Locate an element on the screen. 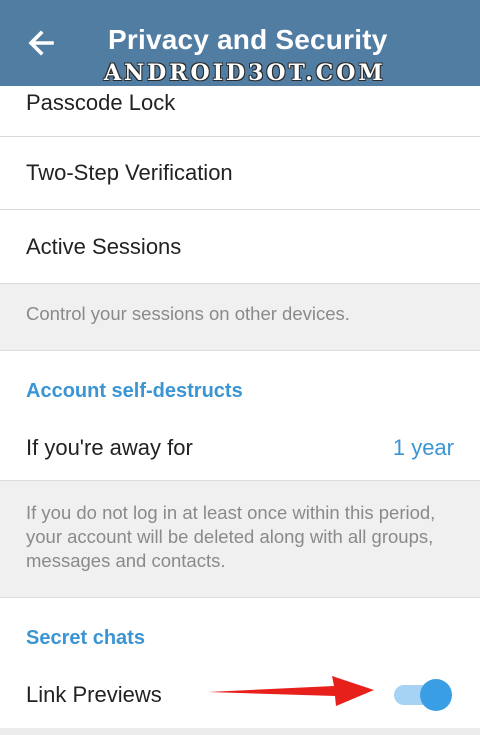 The width and height of the screenshot is (480, 735). arrow-left-icon is located at coordinates (41, 43).